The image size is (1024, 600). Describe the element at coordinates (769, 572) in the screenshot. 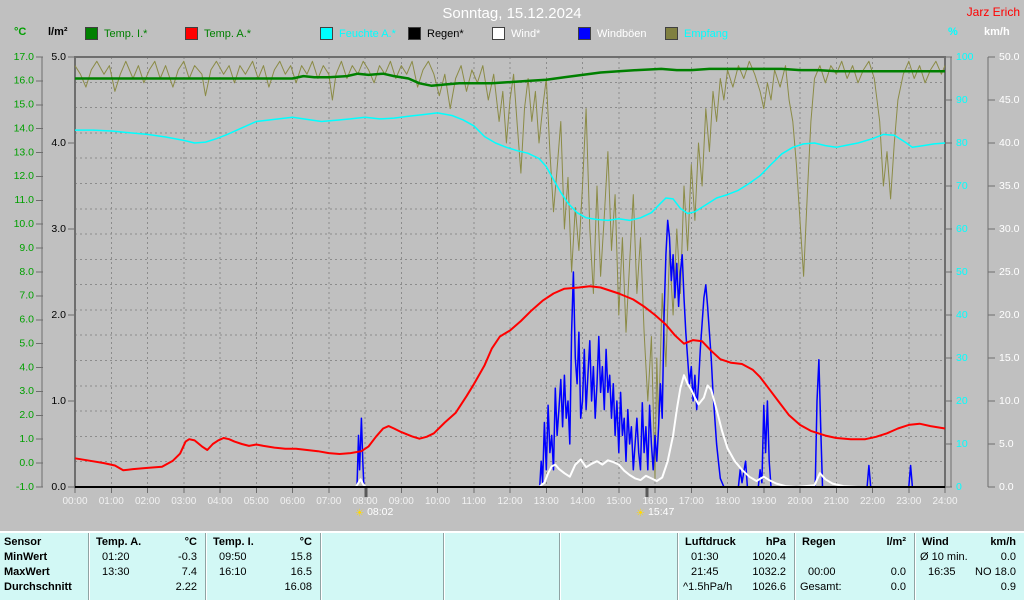

I see `table-cell: 1032.2` at that location.